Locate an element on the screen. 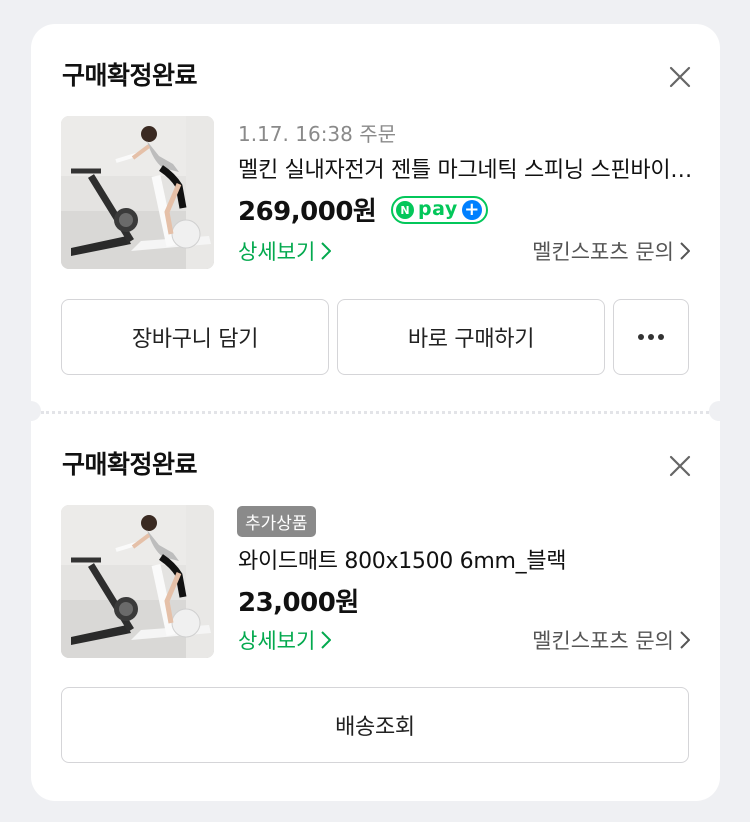 This screenshot has width=750, height=822. npay-plus-icon: + is located at coordinates (471, 210).